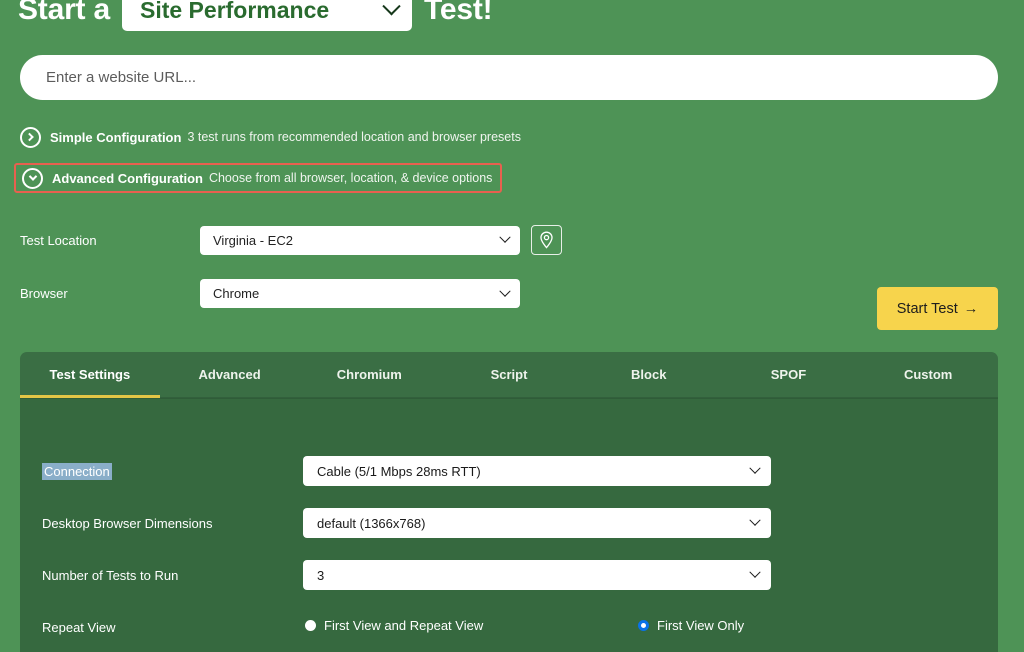 This screenshot has width=1024, height=652. I want to click on radio-dot-unselected, so click(310, 625).